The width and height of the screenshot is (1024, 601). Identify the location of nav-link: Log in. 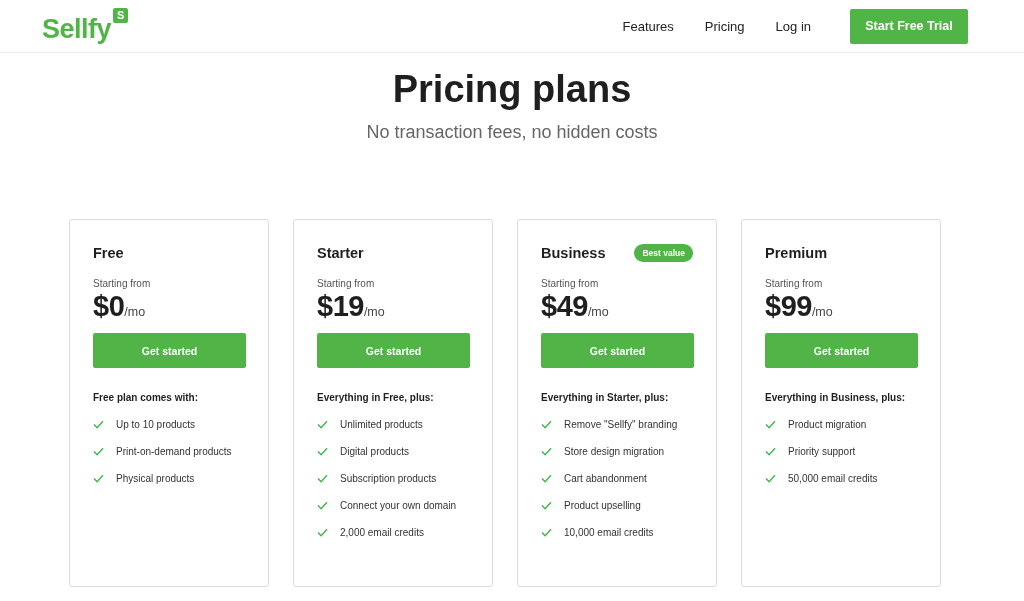
(793, 26).